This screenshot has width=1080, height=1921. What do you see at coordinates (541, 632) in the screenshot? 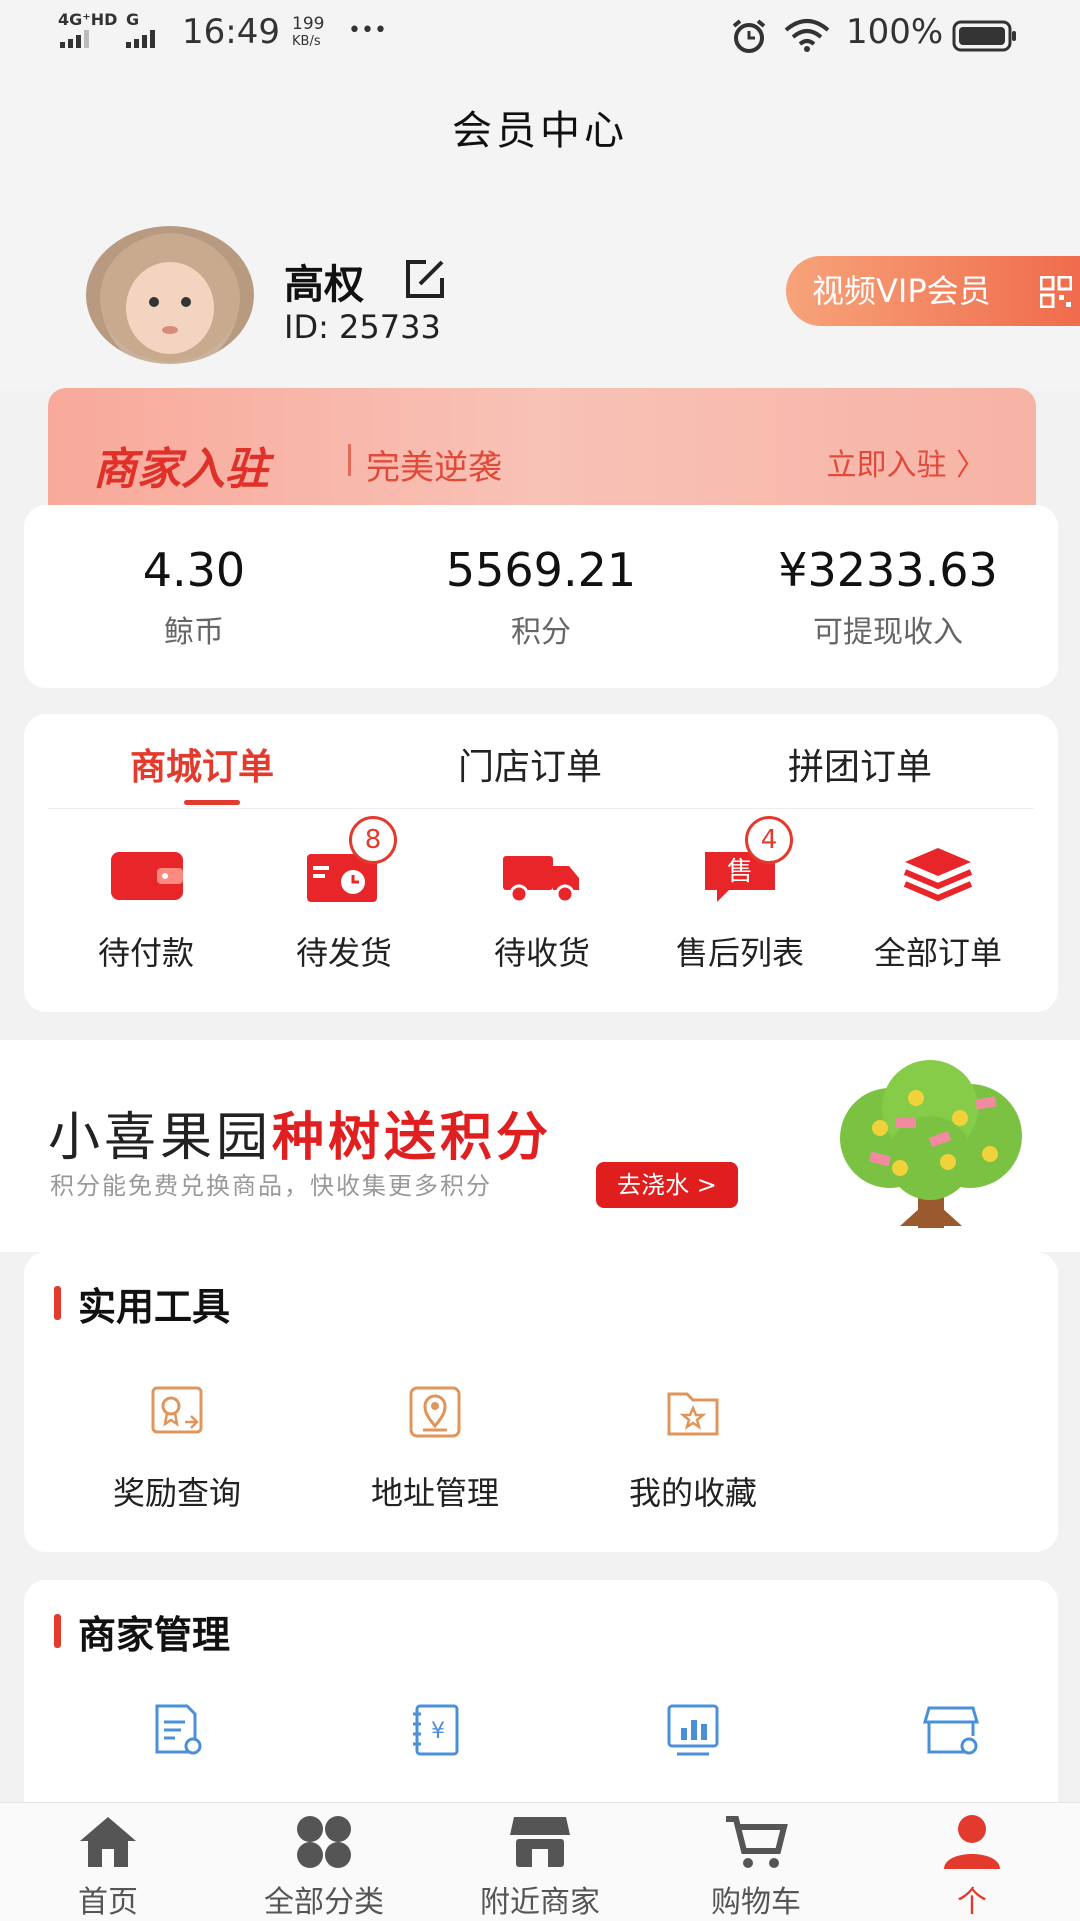
I see `stat-label: 积分` at bounding box center [541, 632].